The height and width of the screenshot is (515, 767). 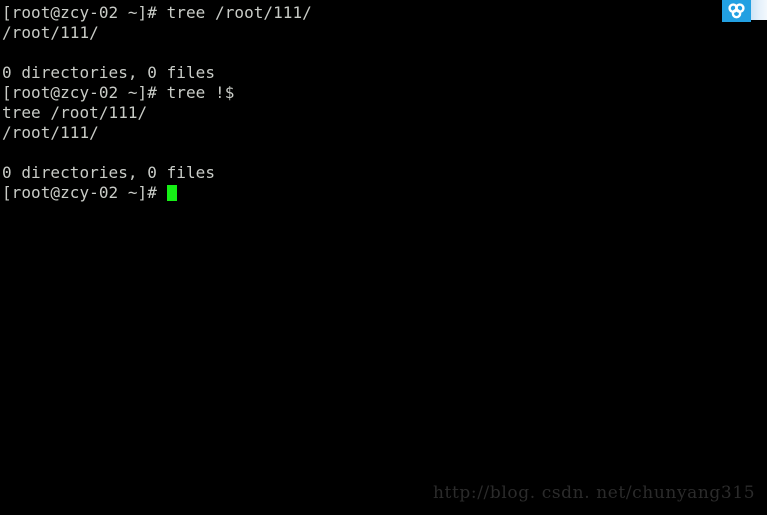 What do you see at coordinates (171, 193) in the screenshot?
I see `block-cursor-icon` at bounding box center [171, 193].